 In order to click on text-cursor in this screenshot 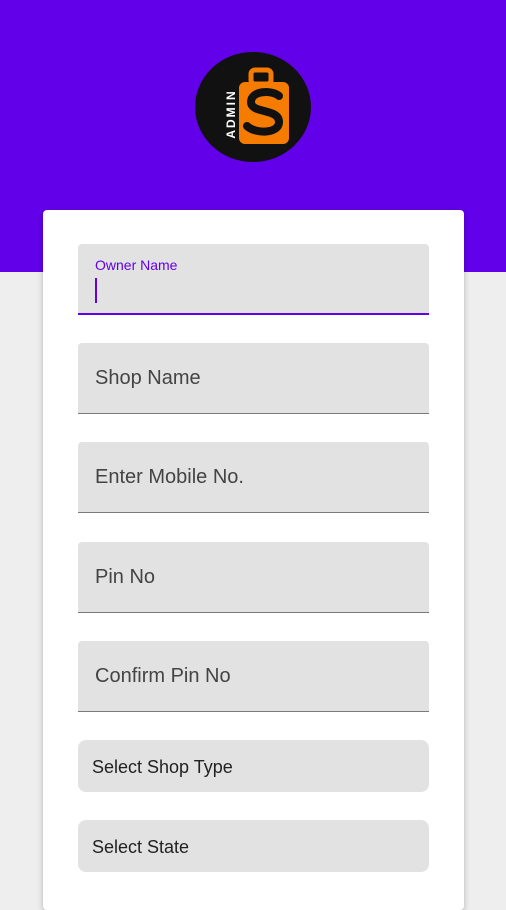, I will do `click(96, 290)`.